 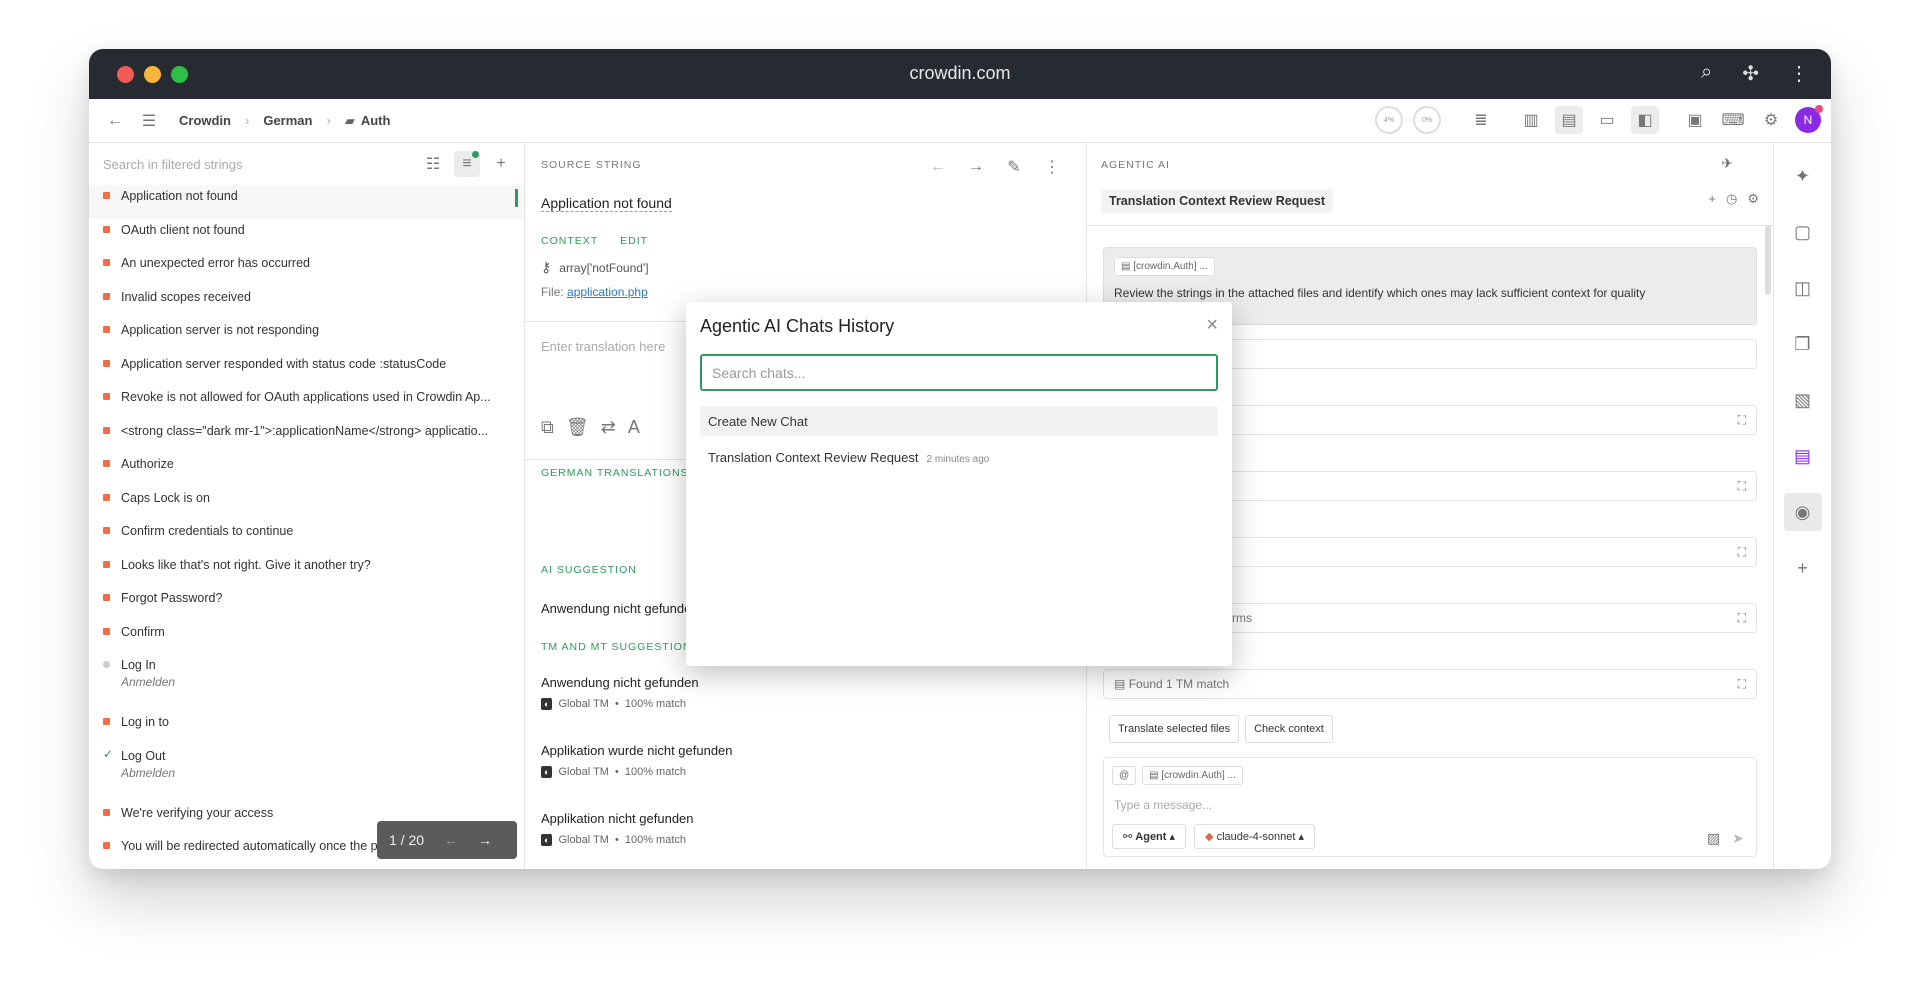 I want to click on model-select: ◆ claude-4-sonnet ▴, so click(x=1255, y=836).